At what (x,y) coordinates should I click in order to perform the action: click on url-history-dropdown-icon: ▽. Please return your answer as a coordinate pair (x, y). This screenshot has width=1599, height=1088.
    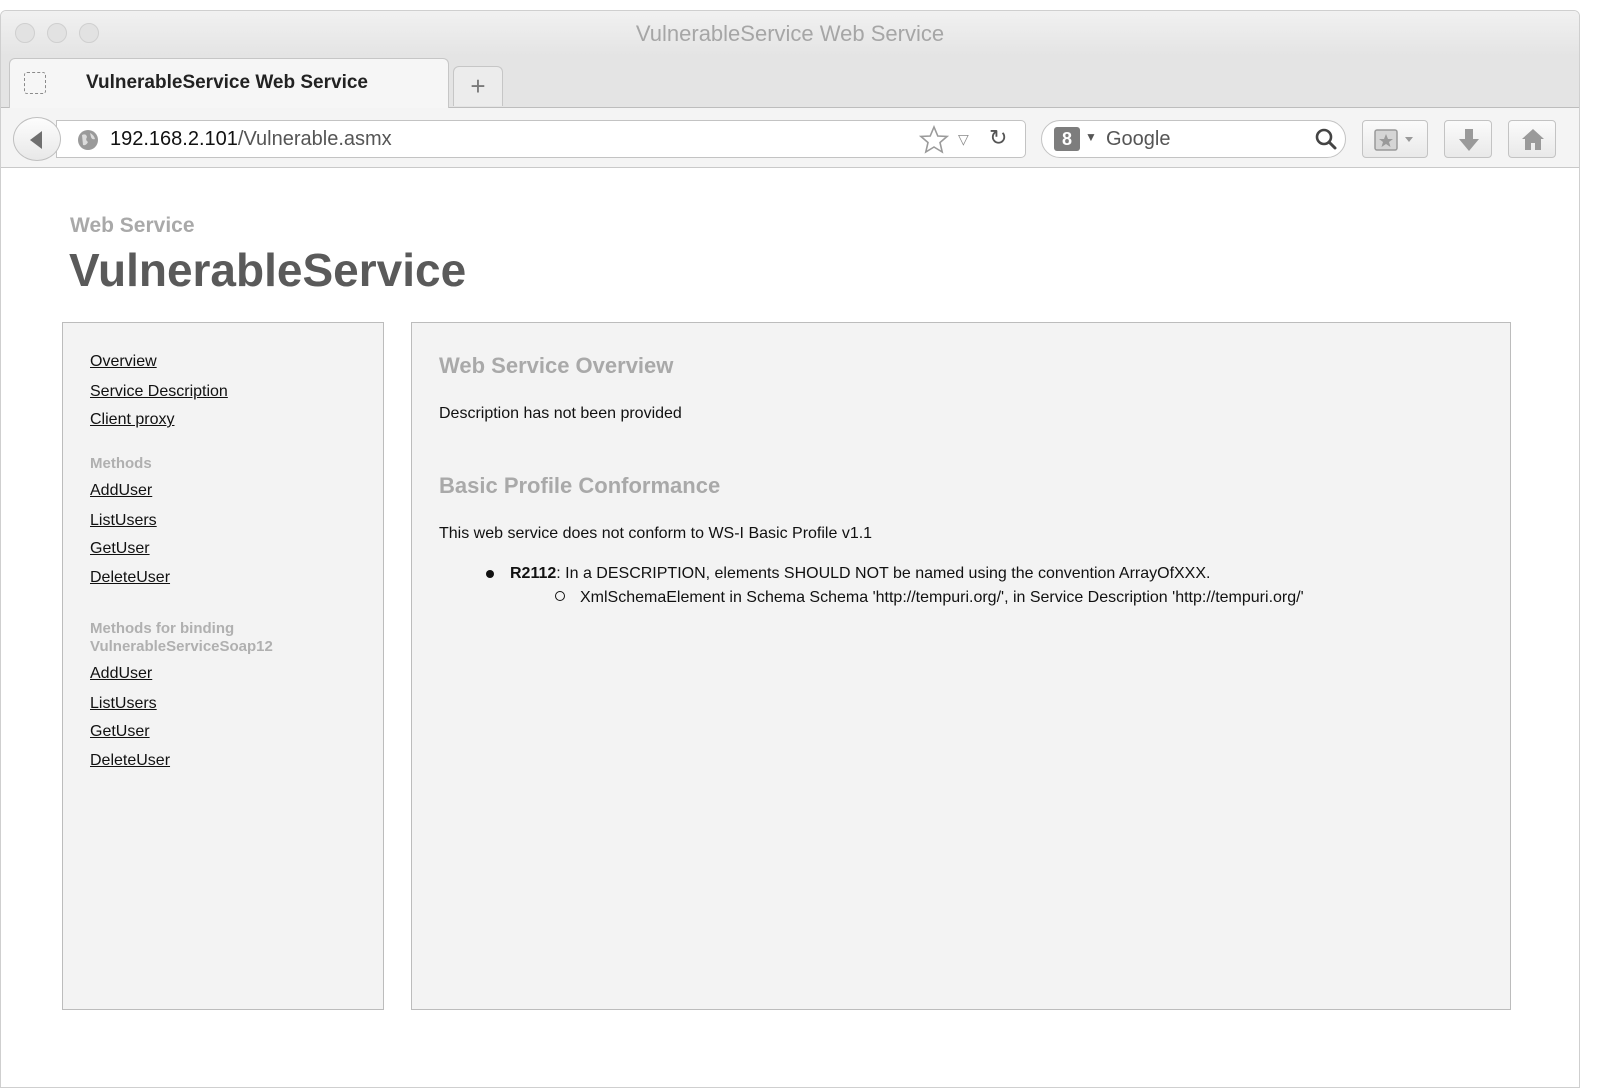
    Looking at the image, I should click on (963, 139).